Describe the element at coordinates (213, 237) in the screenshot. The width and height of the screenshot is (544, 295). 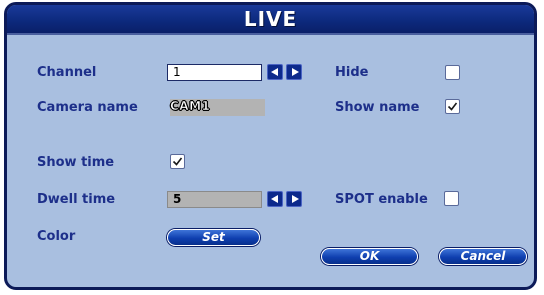
I see `color-set-button: Set` at that location.